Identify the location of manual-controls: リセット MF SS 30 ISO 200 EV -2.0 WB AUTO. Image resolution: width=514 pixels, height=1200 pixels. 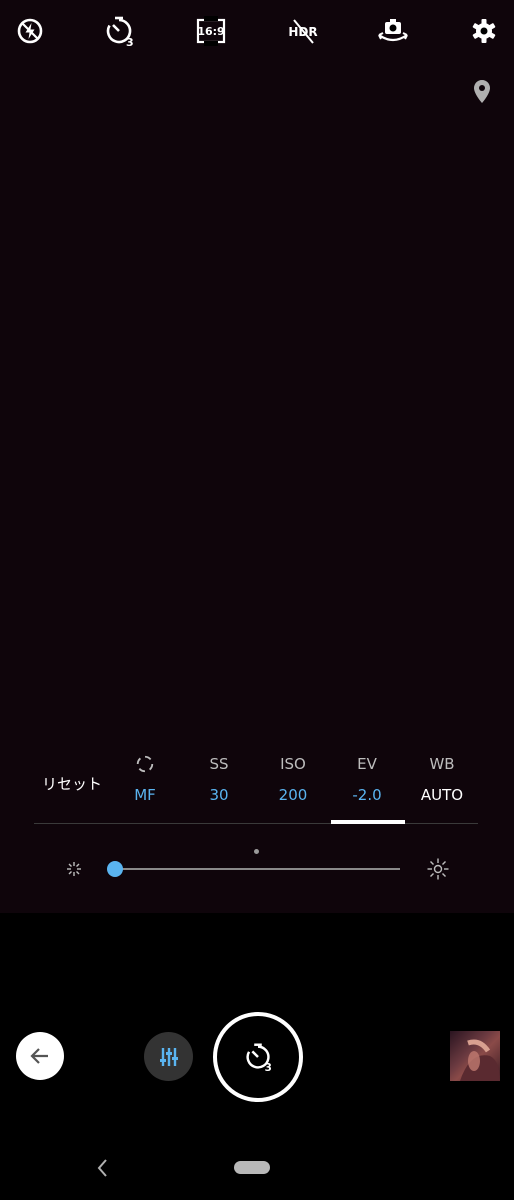
(257, 785).